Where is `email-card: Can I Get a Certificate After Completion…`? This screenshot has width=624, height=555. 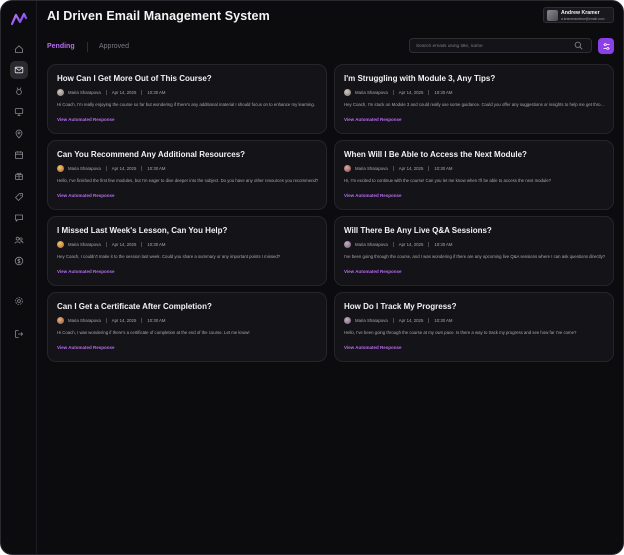 email-card: Can I Get a Certificate After Completion… is located at coordinates (187, 327).